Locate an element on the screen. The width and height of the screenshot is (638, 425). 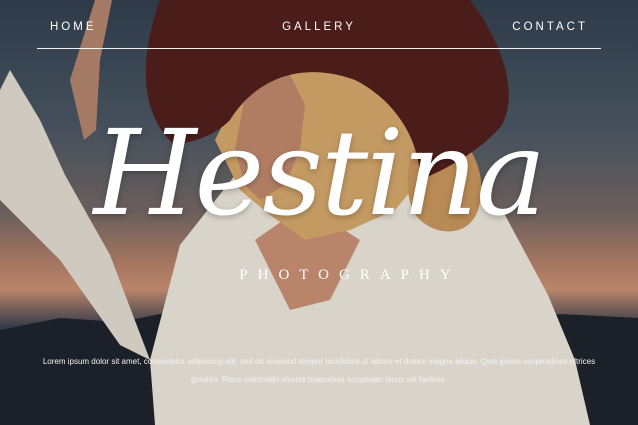
nav-gallery-link: GALLERY is located at coordinates (319, 27).